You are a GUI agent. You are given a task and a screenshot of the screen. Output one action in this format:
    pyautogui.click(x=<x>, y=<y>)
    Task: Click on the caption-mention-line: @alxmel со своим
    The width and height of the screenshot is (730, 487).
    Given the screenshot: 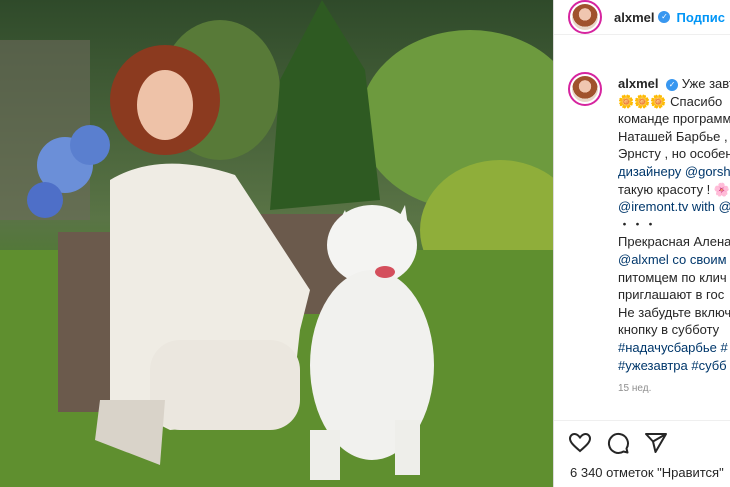 What is the action you would take?
    pyautogui.click(x=674, y=260)
    